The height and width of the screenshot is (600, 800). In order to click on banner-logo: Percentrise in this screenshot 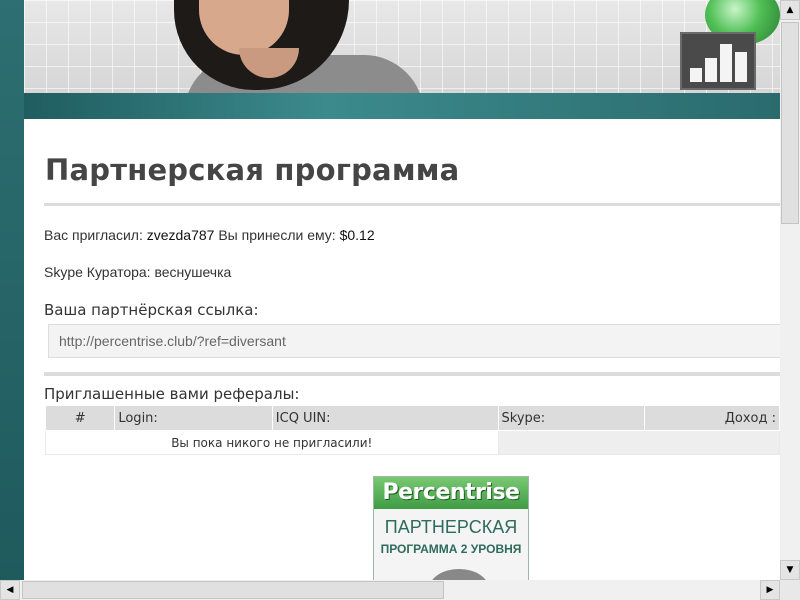, I will do `click(451, 493)`.